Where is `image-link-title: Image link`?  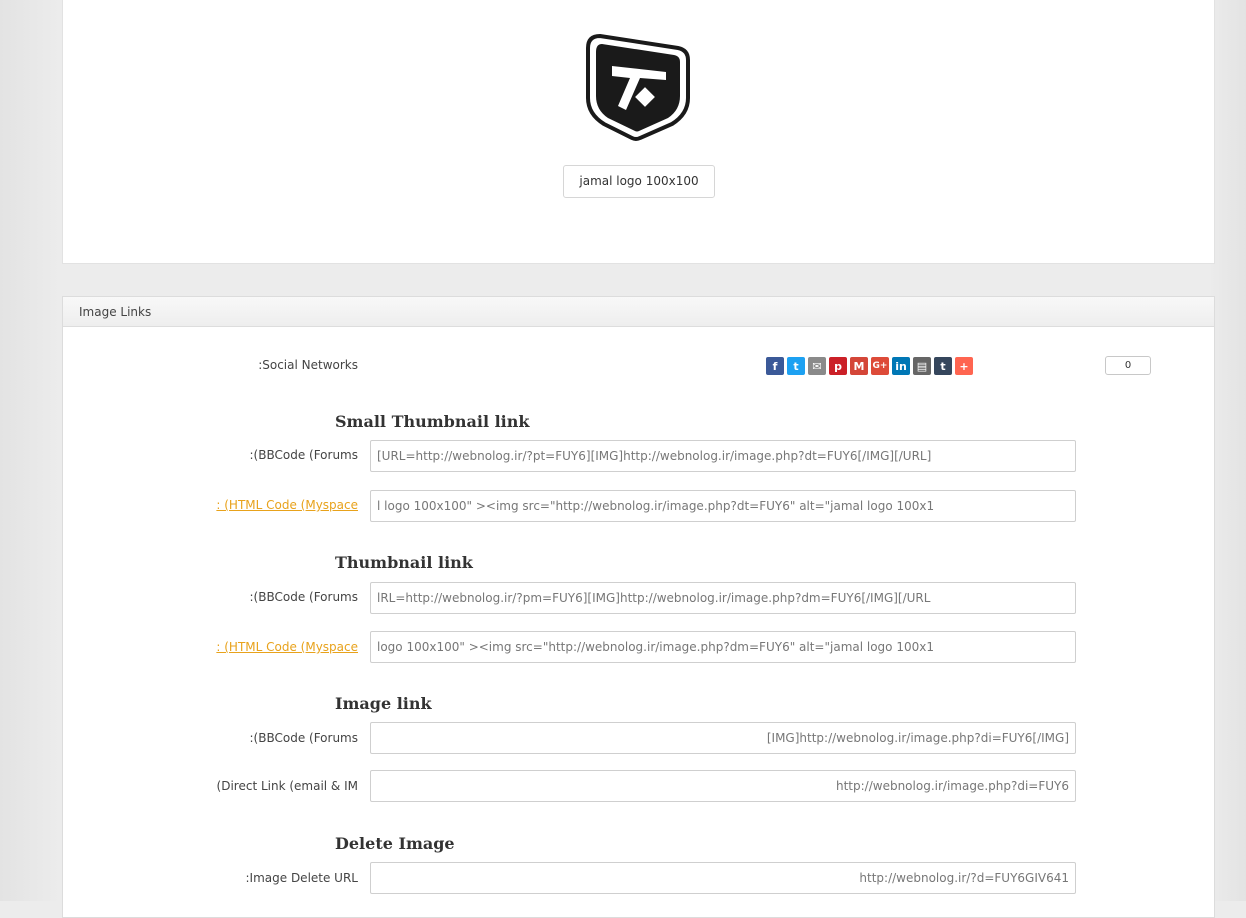
image-link-title: Image link is located at coordinates (383, 703).